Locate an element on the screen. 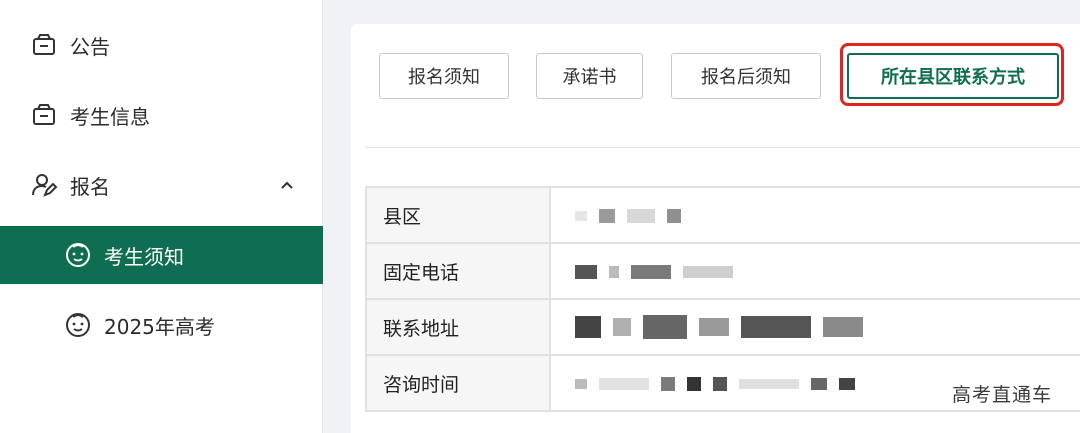  sidebar-item-label: 2025年高考 is located at coordinates (159, 326).